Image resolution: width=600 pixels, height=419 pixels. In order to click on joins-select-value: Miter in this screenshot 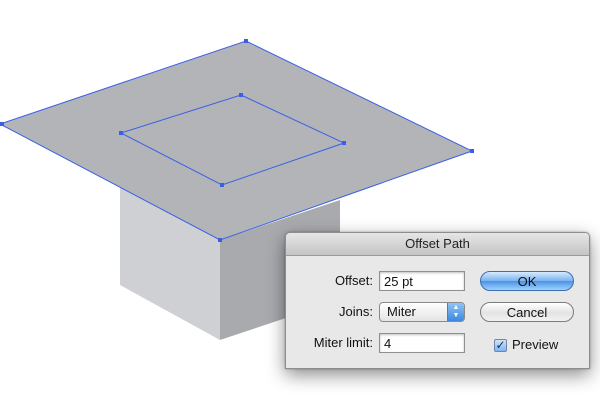, I will do `click(401, 311)`.